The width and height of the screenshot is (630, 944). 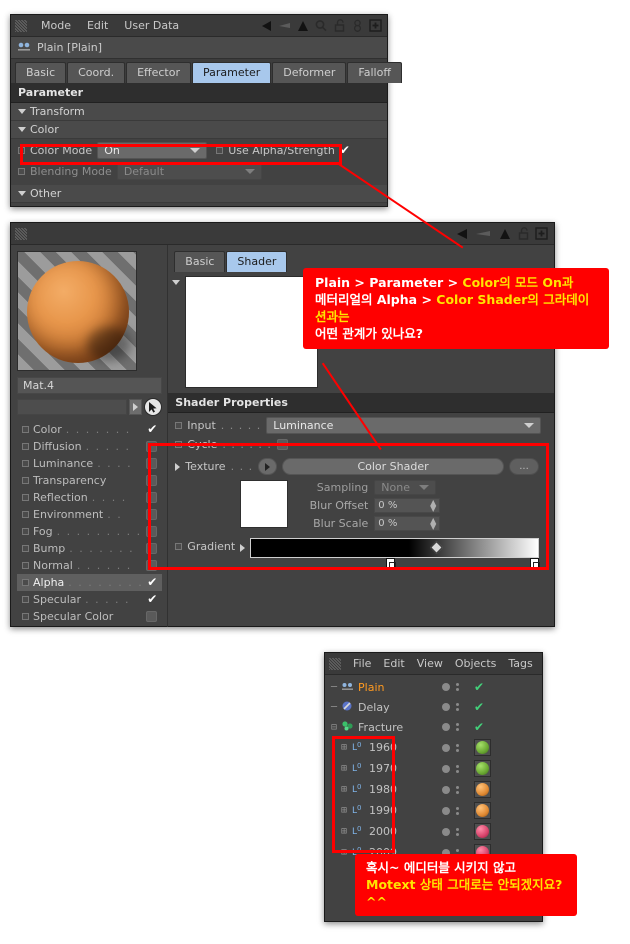 What do you see at coordinates (89, 599) in the screenshot?
I see `channel-row-specular: Specular . . . . . ✔` at bounding box center [89, 599].